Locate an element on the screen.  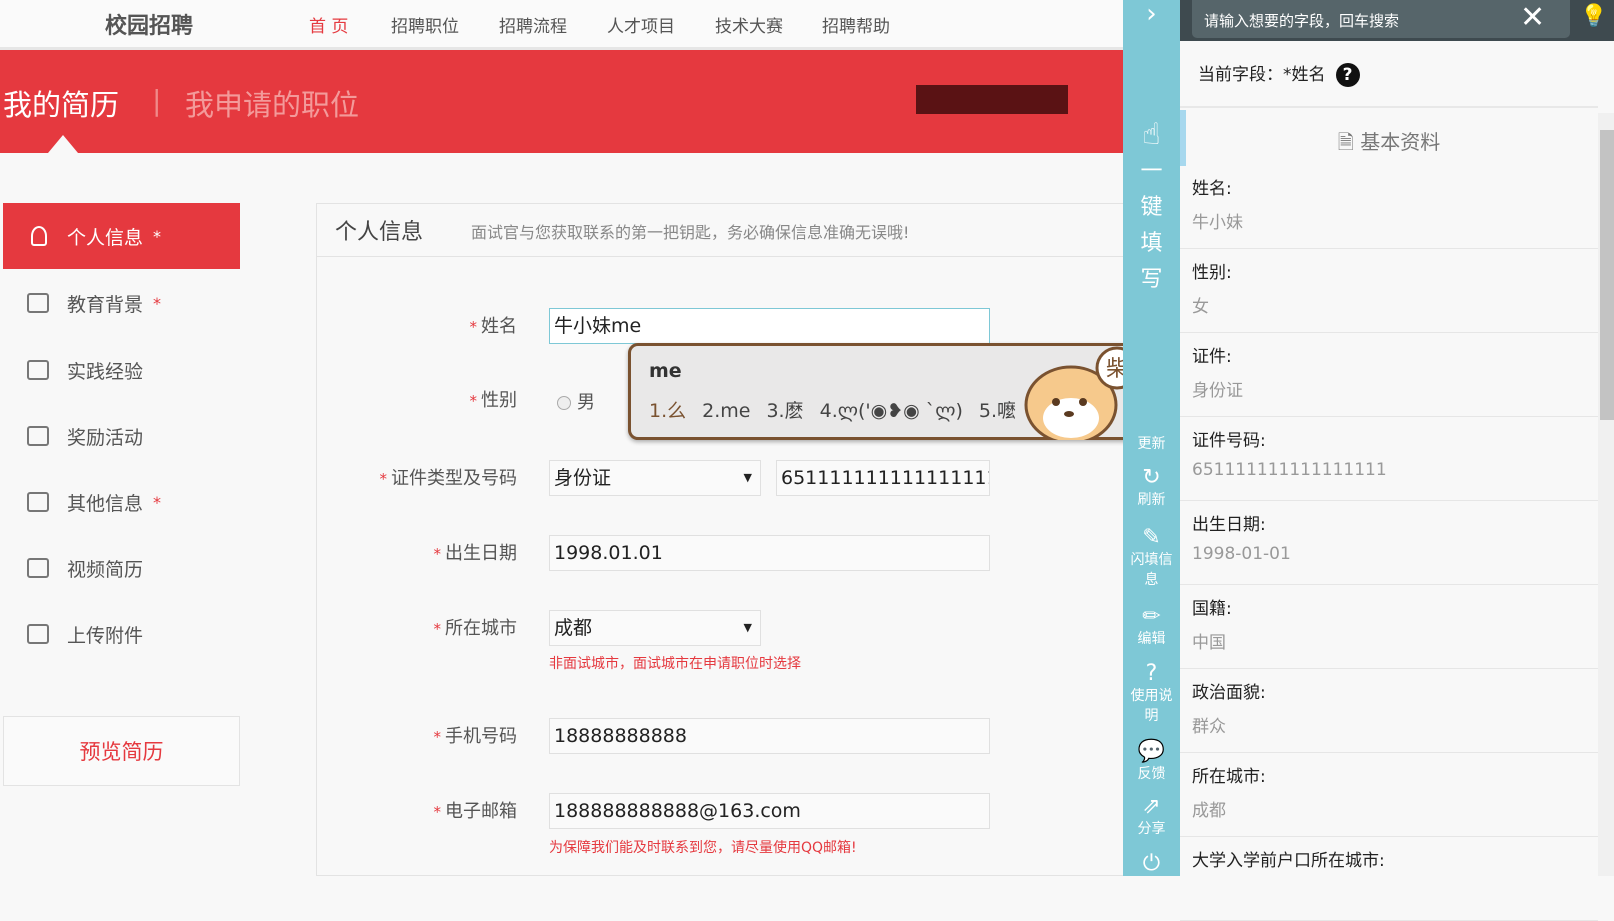
gender-male-radio: 男 is located at coordinates (576, 401).